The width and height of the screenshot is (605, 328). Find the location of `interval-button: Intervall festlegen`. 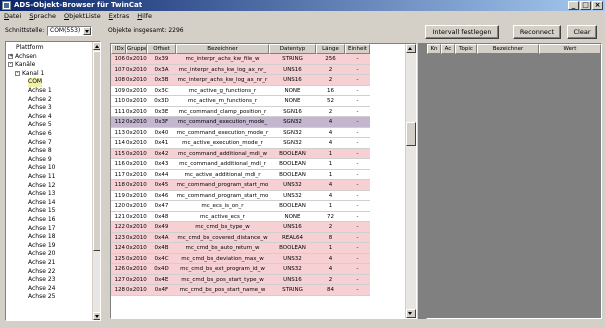

interval-button: Intervall festlegen is located at coordinates (462, 32).